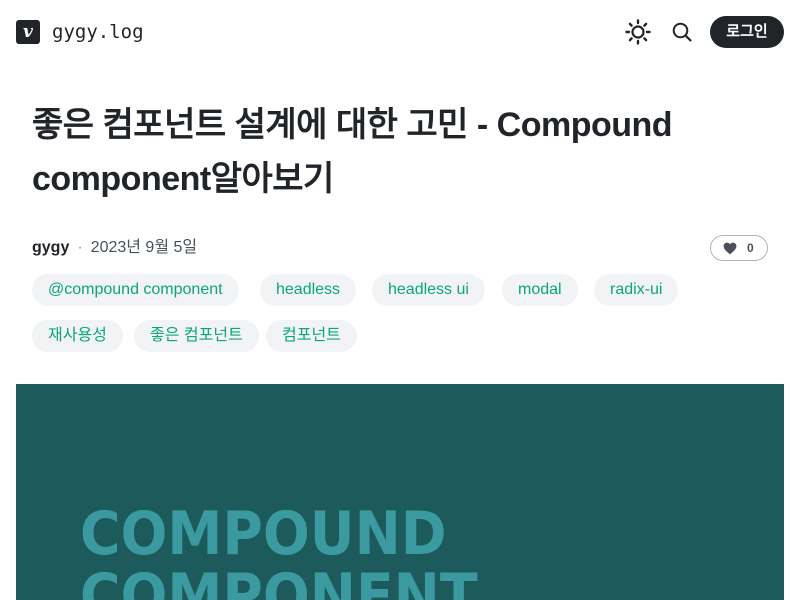  I want to click on search-button, so click(682, 32).